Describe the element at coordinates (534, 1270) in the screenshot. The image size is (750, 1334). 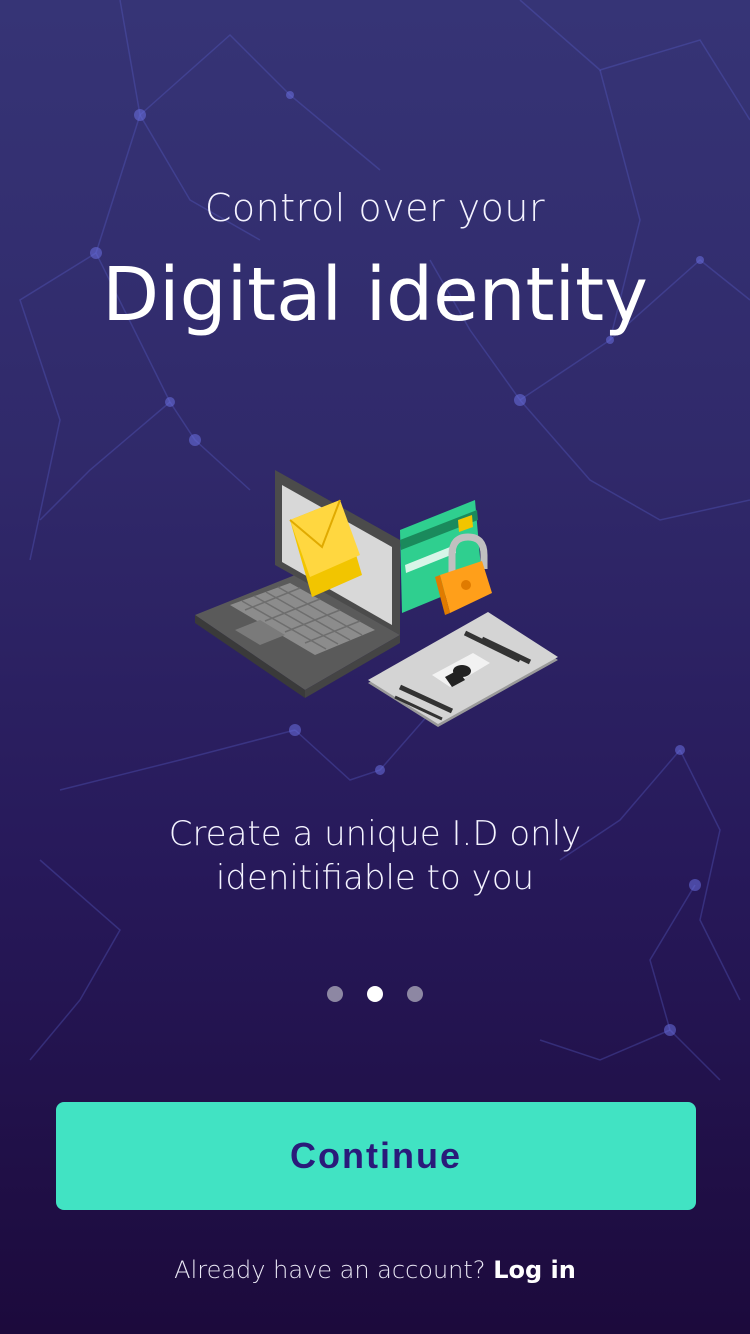
I see `login-link: Log in` at that location.